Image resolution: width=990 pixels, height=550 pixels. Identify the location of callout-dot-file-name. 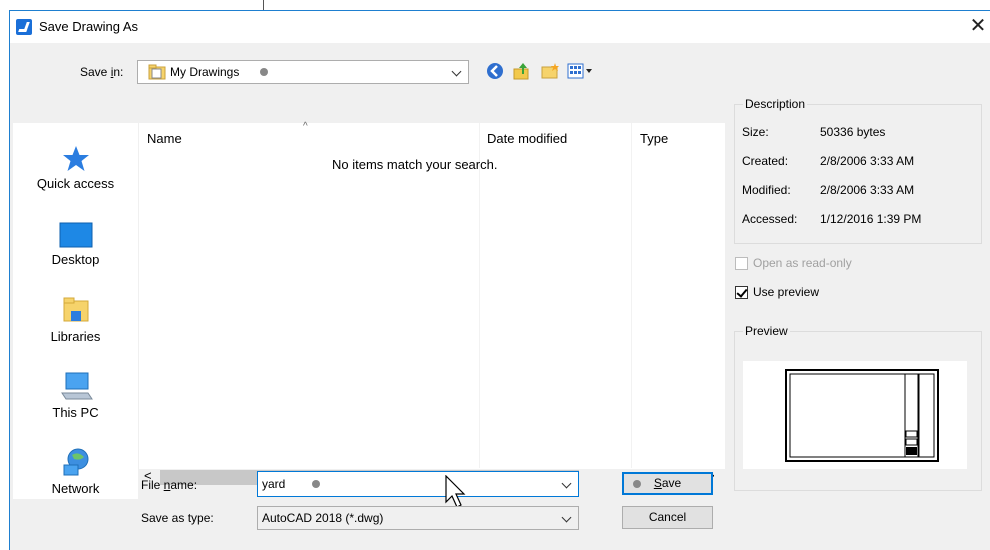
(316, 484).